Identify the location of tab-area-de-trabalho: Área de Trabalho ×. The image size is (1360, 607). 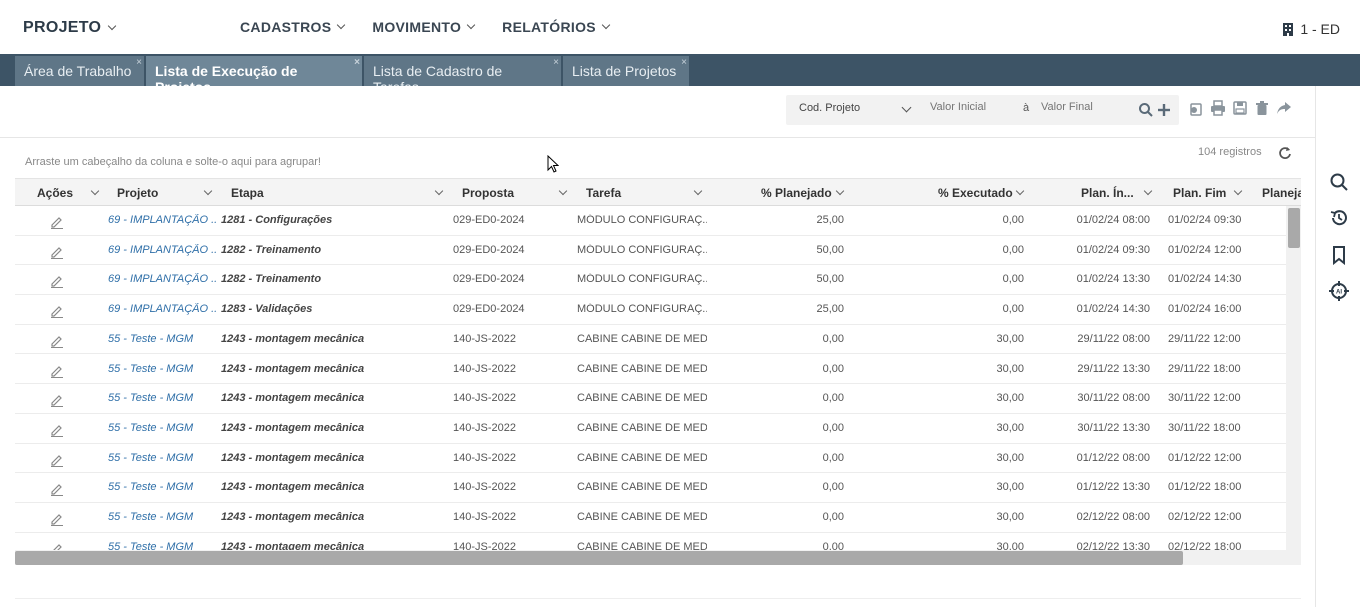
(79, 71).